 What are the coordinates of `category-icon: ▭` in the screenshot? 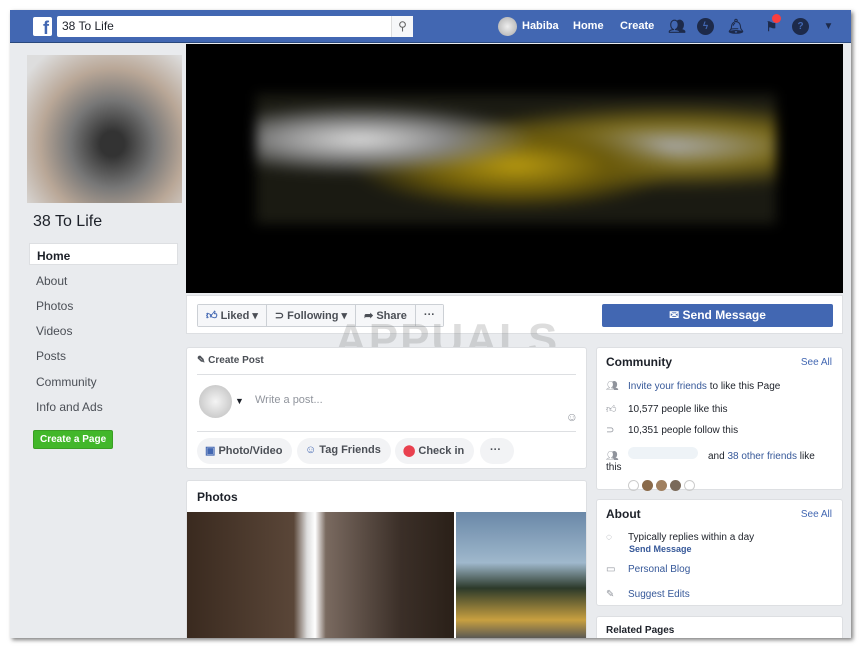 It's located at (611, 569).